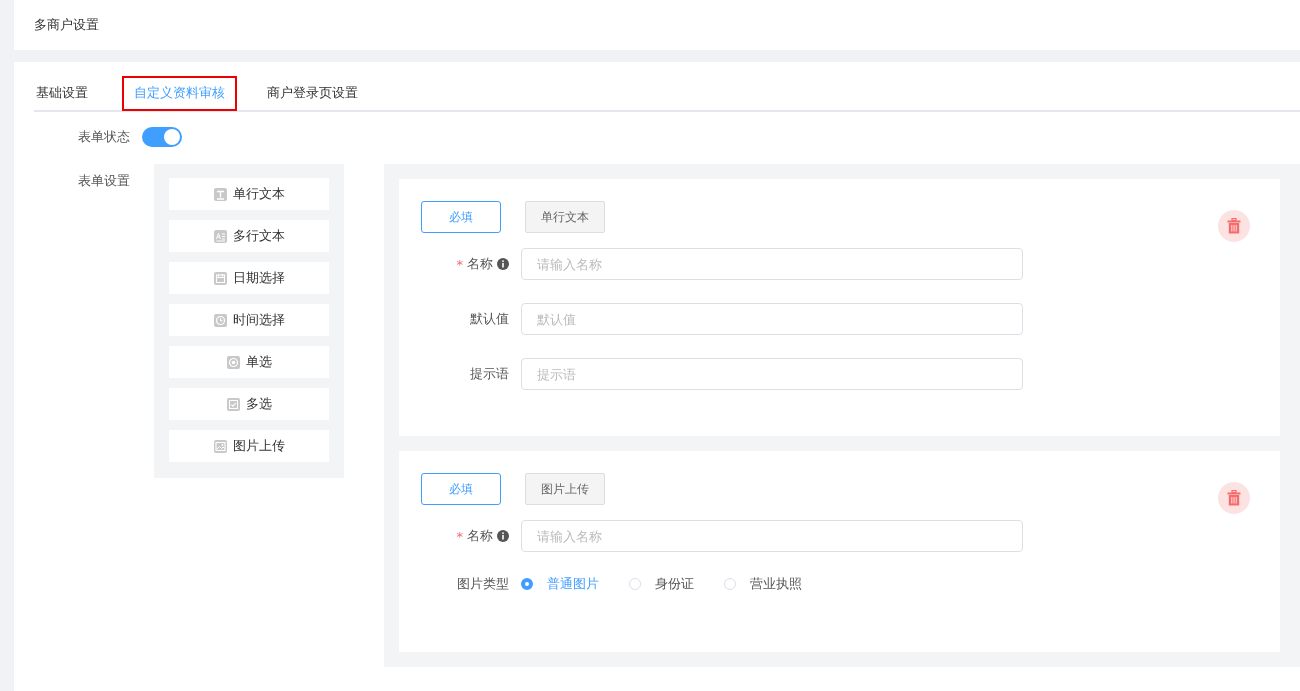 This screenshot has width=1300, height=691. What do you see at coordinates (249, 194) in the screenshot?
I see `field-type-item: 单行文本` at bounding box center [249, 194].